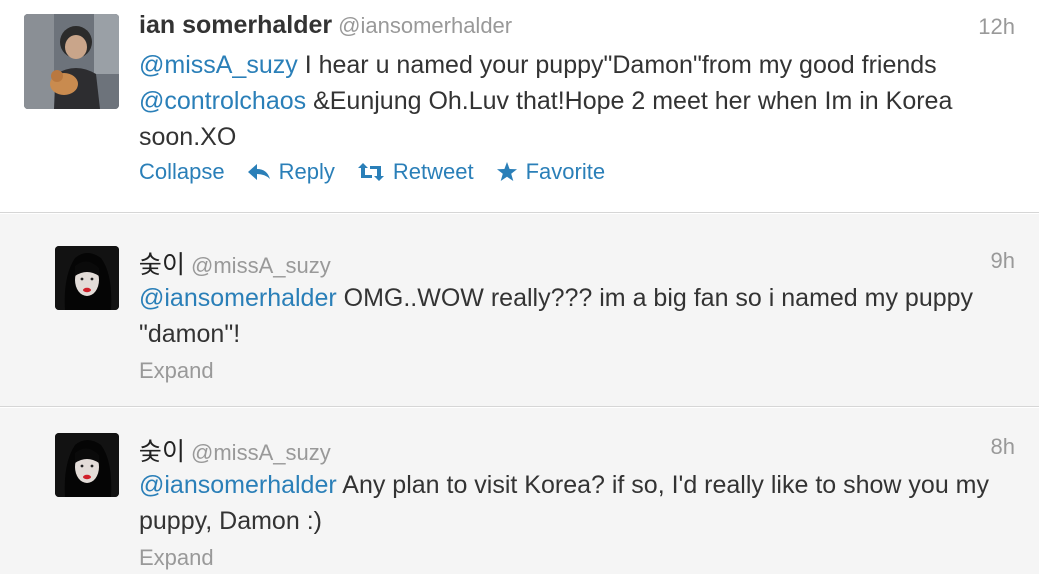 The image size is (1039, 574). What do you see at coordinates (425, 25) in the screenshot?
I see `user-handle: @iansomerhalder` at bounding box center [425, 25].